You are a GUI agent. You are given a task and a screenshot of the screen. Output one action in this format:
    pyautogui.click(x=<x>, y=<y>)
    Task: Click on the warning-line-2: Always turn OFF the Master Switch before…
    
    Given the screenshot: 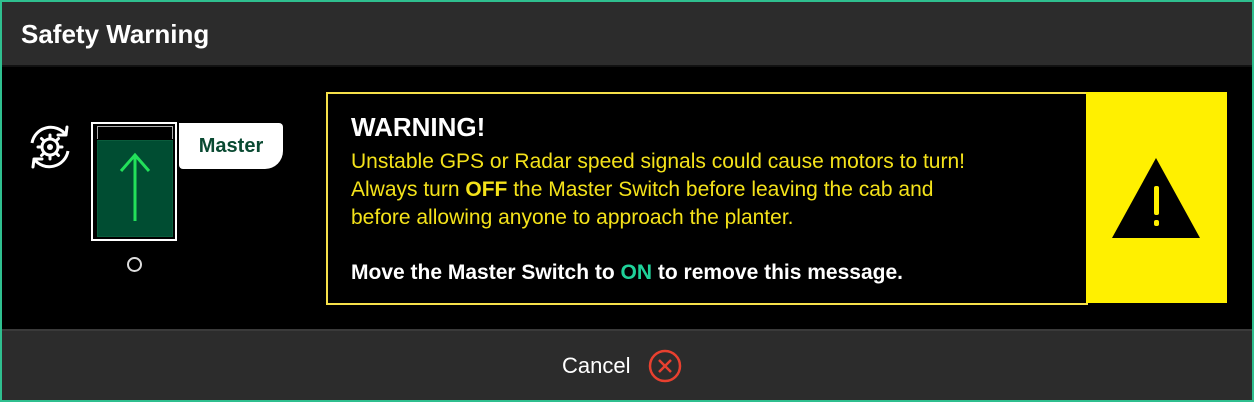 What is the action you would take?
    pyautogui.click(x=642, y=189)
    